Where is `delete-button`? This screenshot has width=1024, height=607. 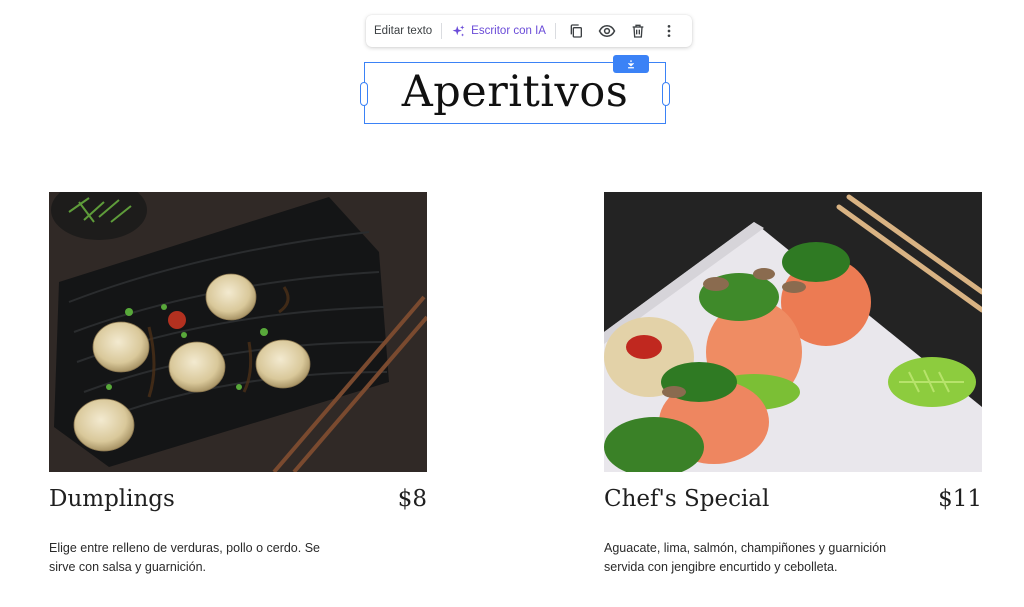
delete-button is located at coordinates (638, 31).